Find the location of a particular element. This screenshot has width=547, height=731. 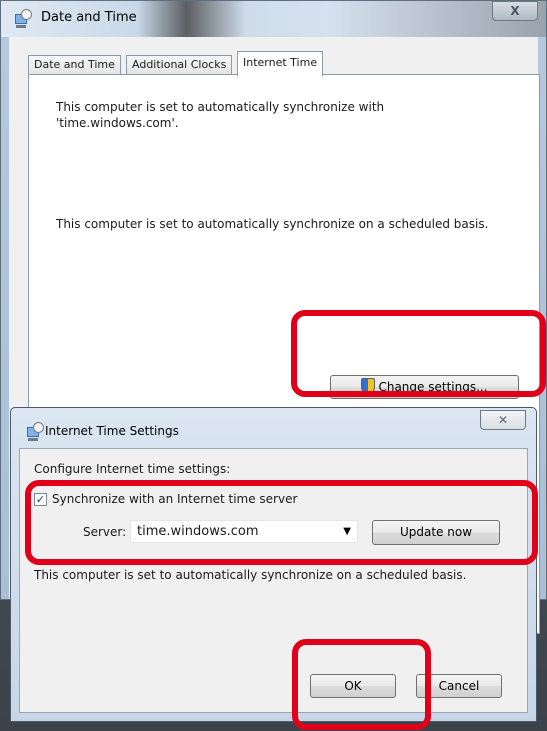

tab-internet-time: Internet Time is located at coordinates (280, 63).